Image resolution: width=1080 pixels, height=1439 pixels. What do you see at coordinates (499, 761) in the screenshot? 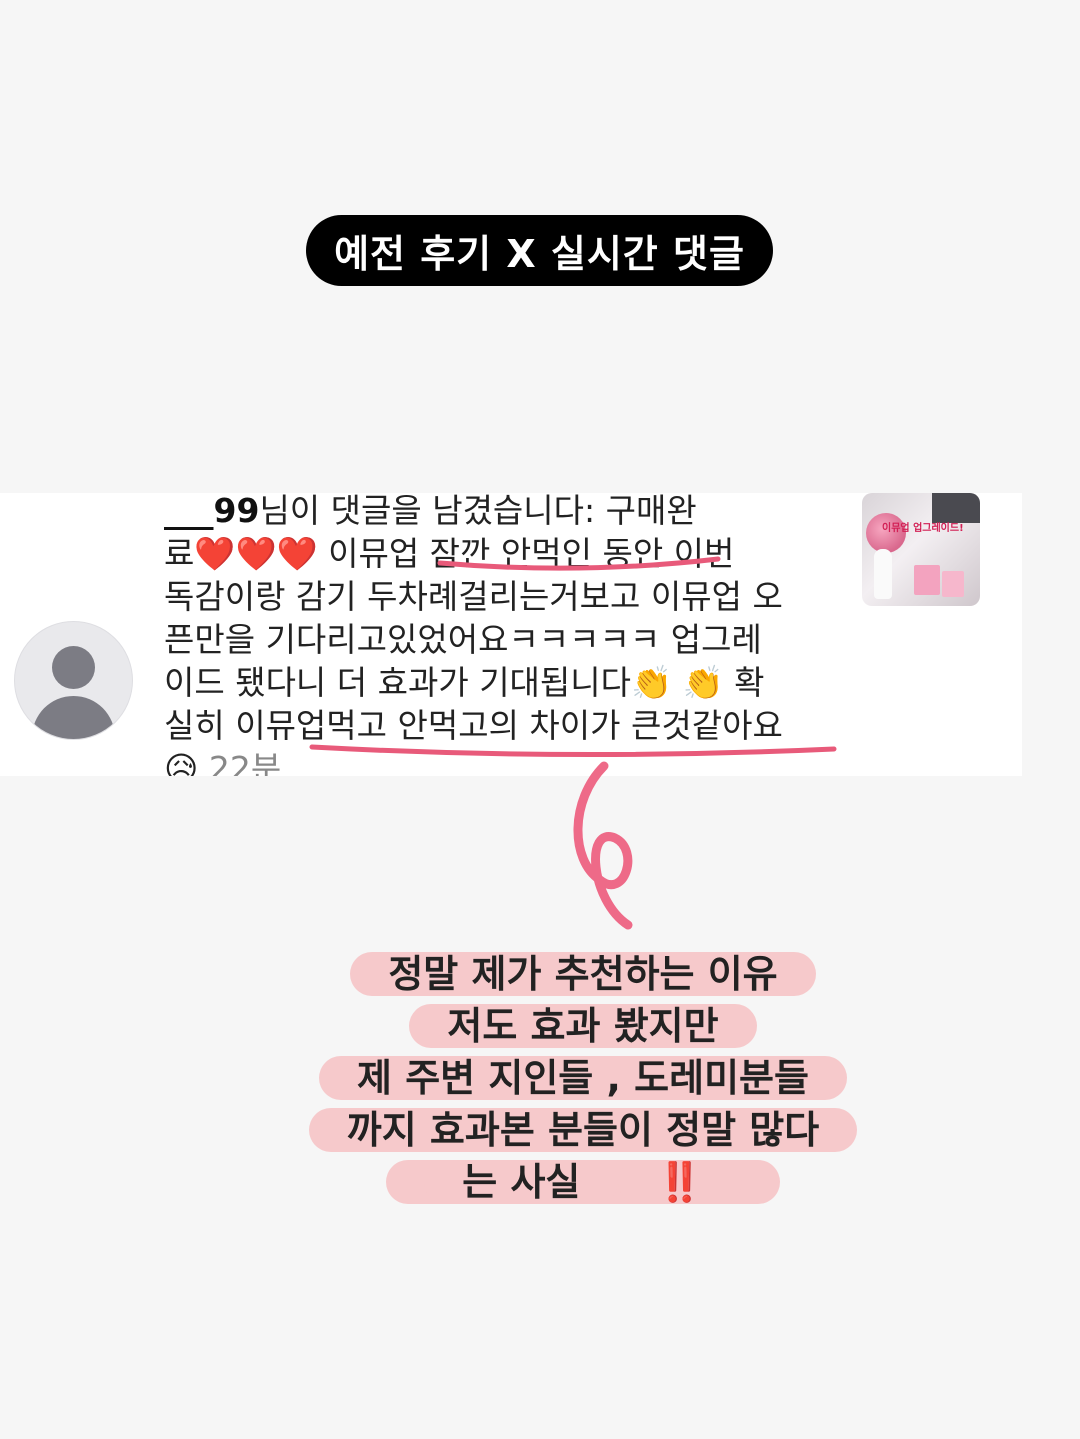
I see `comment-meta: 😥 22분` at bounding box center [499, 761].